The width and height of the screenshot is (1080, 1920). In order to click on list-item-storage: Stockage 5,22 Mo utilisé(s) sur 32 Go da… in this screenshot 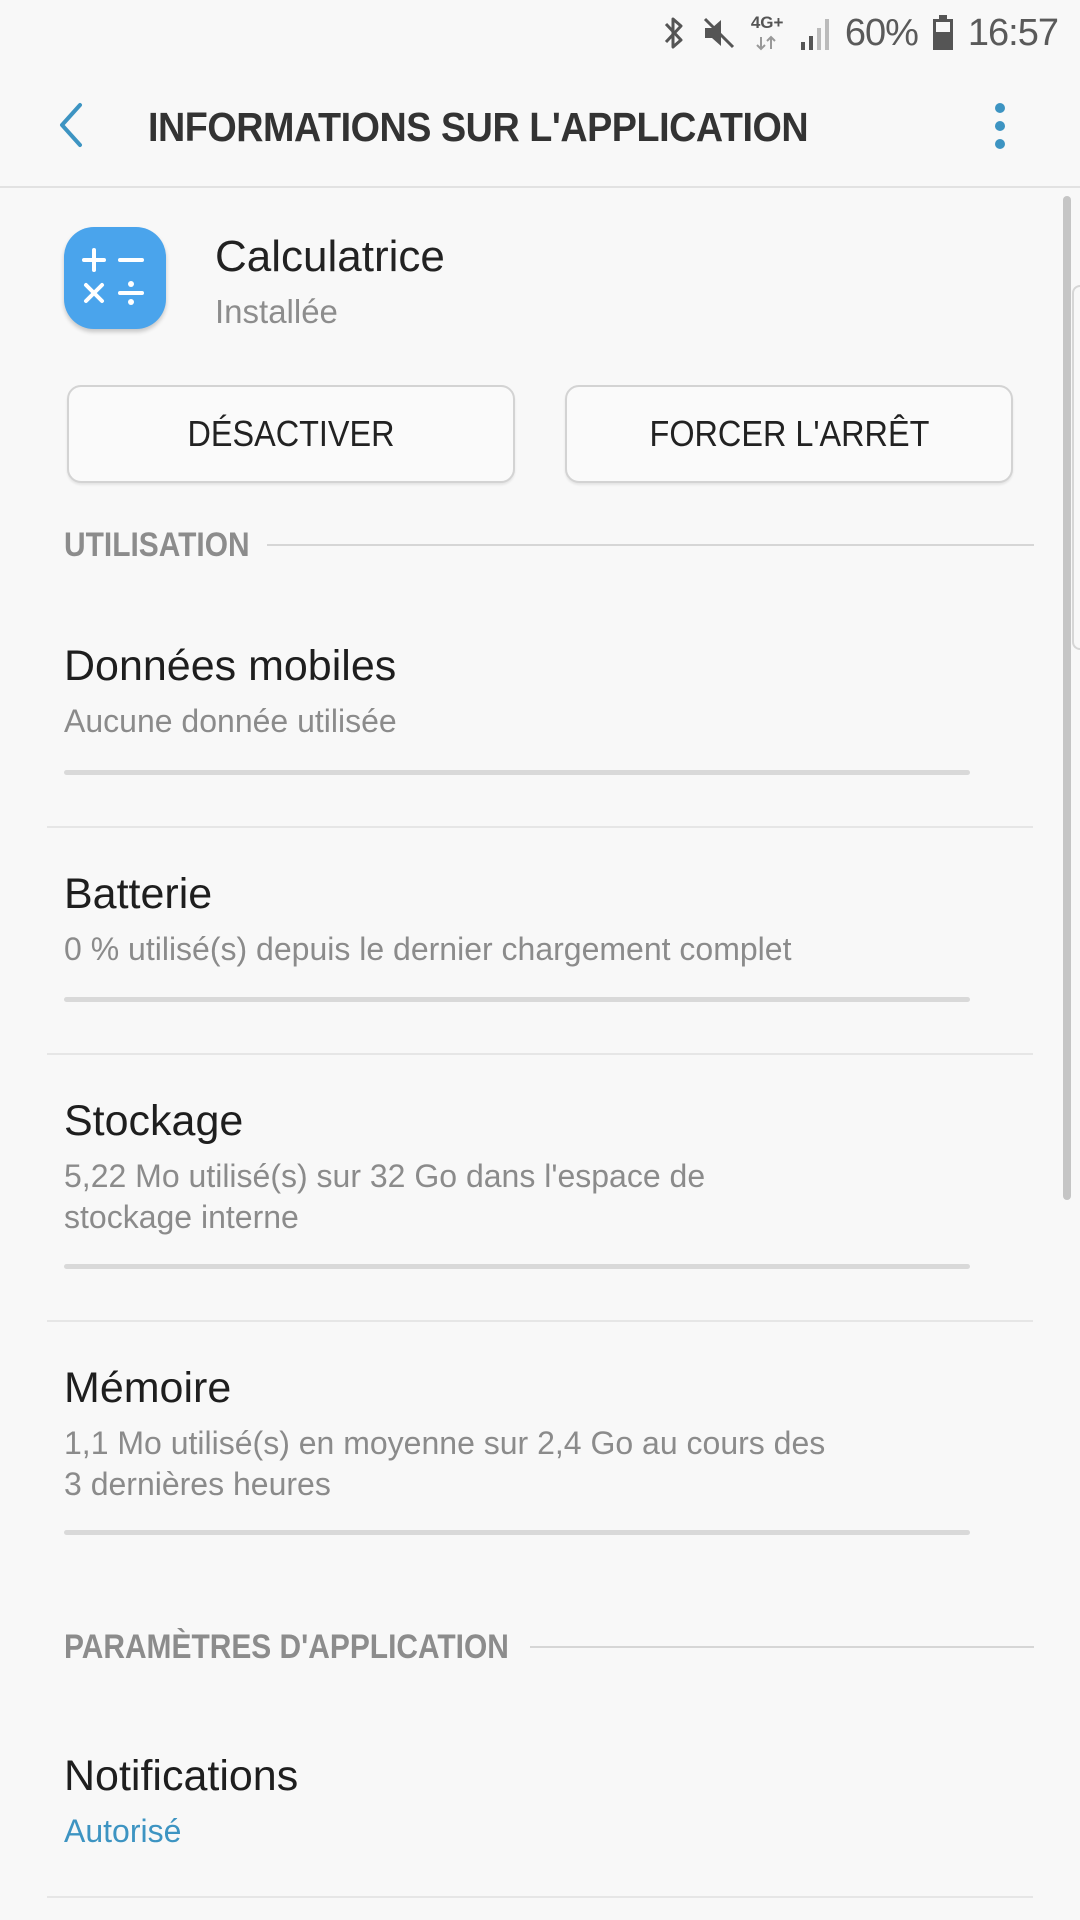, I will do `click(517, 1167)`.